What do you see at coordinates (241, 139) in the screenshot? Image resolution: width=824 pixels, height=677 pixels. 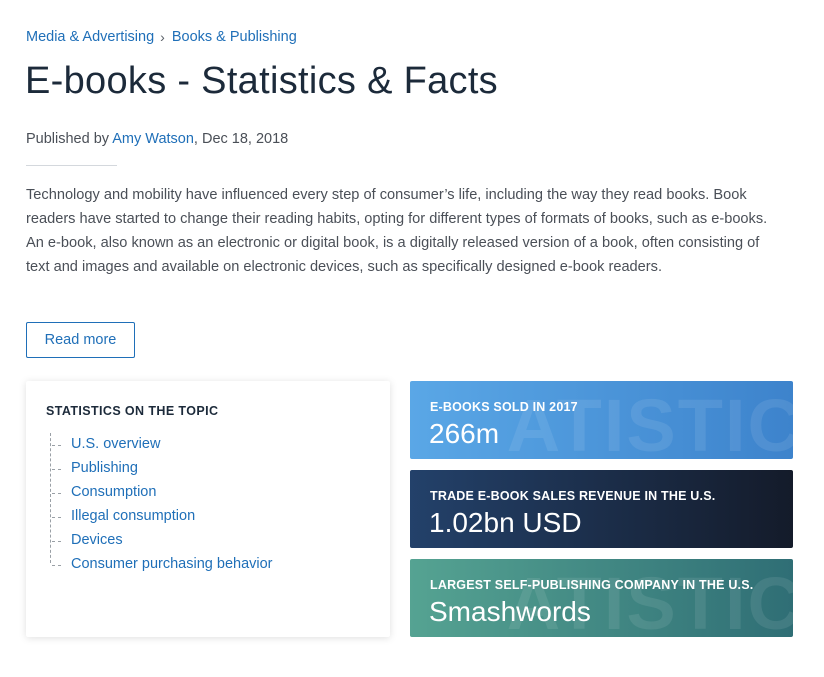 I see `publish-date: , Dec 18, 2018` at bounding box center [241, 139].